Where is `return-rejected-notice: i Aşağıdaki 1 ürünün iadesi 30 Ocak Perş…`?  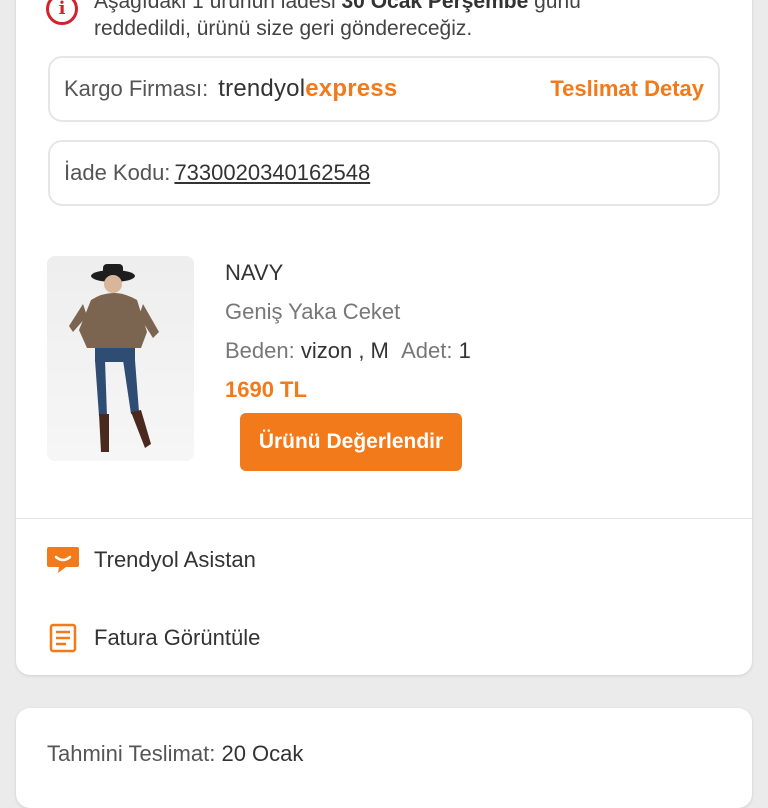 return-rejected-notice: i Aşağıdaki 1 ürünün iadesi 30 Ocak Perş… is located at coordinates (396, 20).